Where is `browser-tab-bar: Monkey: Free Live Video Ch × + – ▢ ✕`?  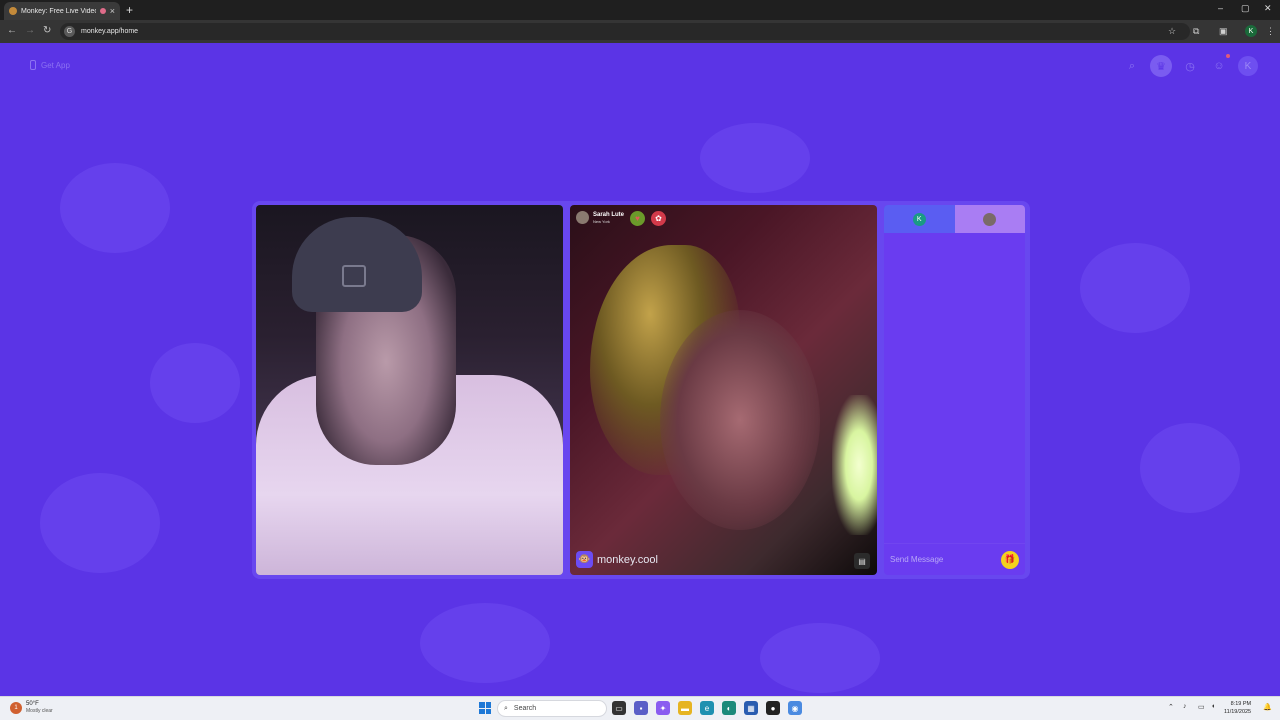
browser-tab-bar: Monkey: Free Live Video Ch × + – ▢ ✕ is located at coordinates (640, 10).